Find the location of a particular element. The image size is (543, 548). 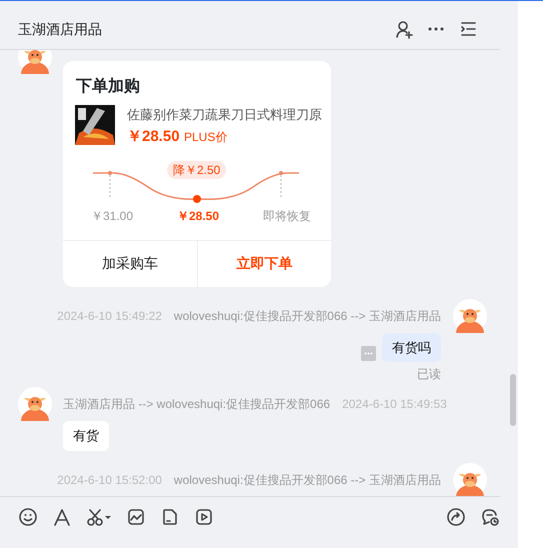

timestamp: 2024-6-10 15:49:53 is located at coordinates (394, 404).